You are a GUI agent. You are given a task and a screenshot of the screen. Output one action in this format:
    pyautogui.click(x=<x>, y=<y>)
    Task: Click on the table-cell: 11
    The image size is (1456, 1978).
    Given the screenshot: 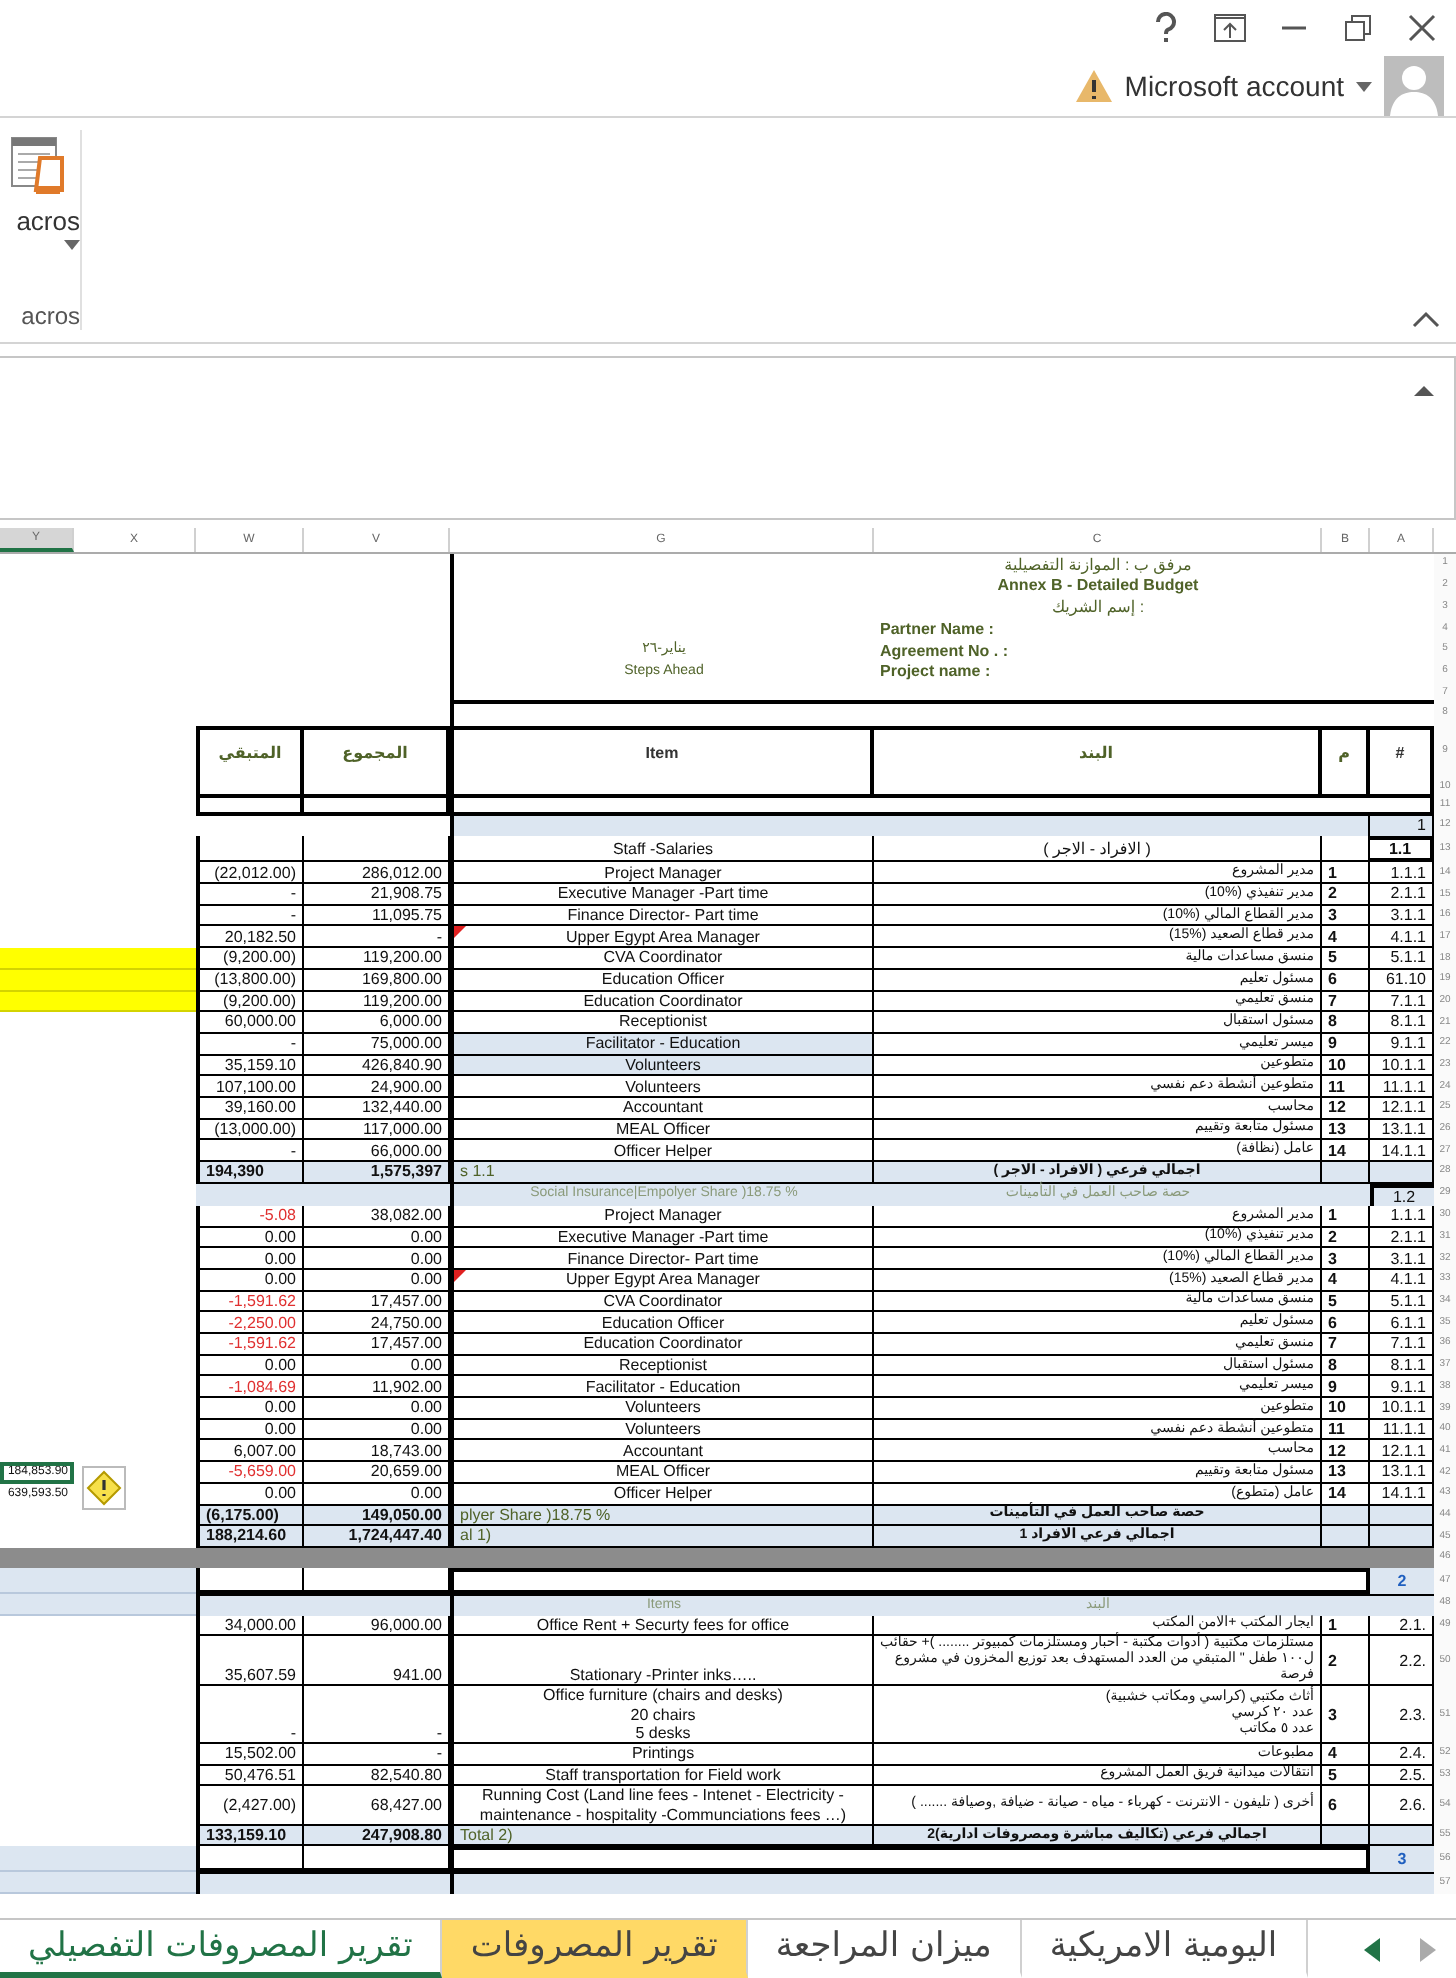 What is the action you would take?
    pyautogui.click(x=1346, y=1087)
    